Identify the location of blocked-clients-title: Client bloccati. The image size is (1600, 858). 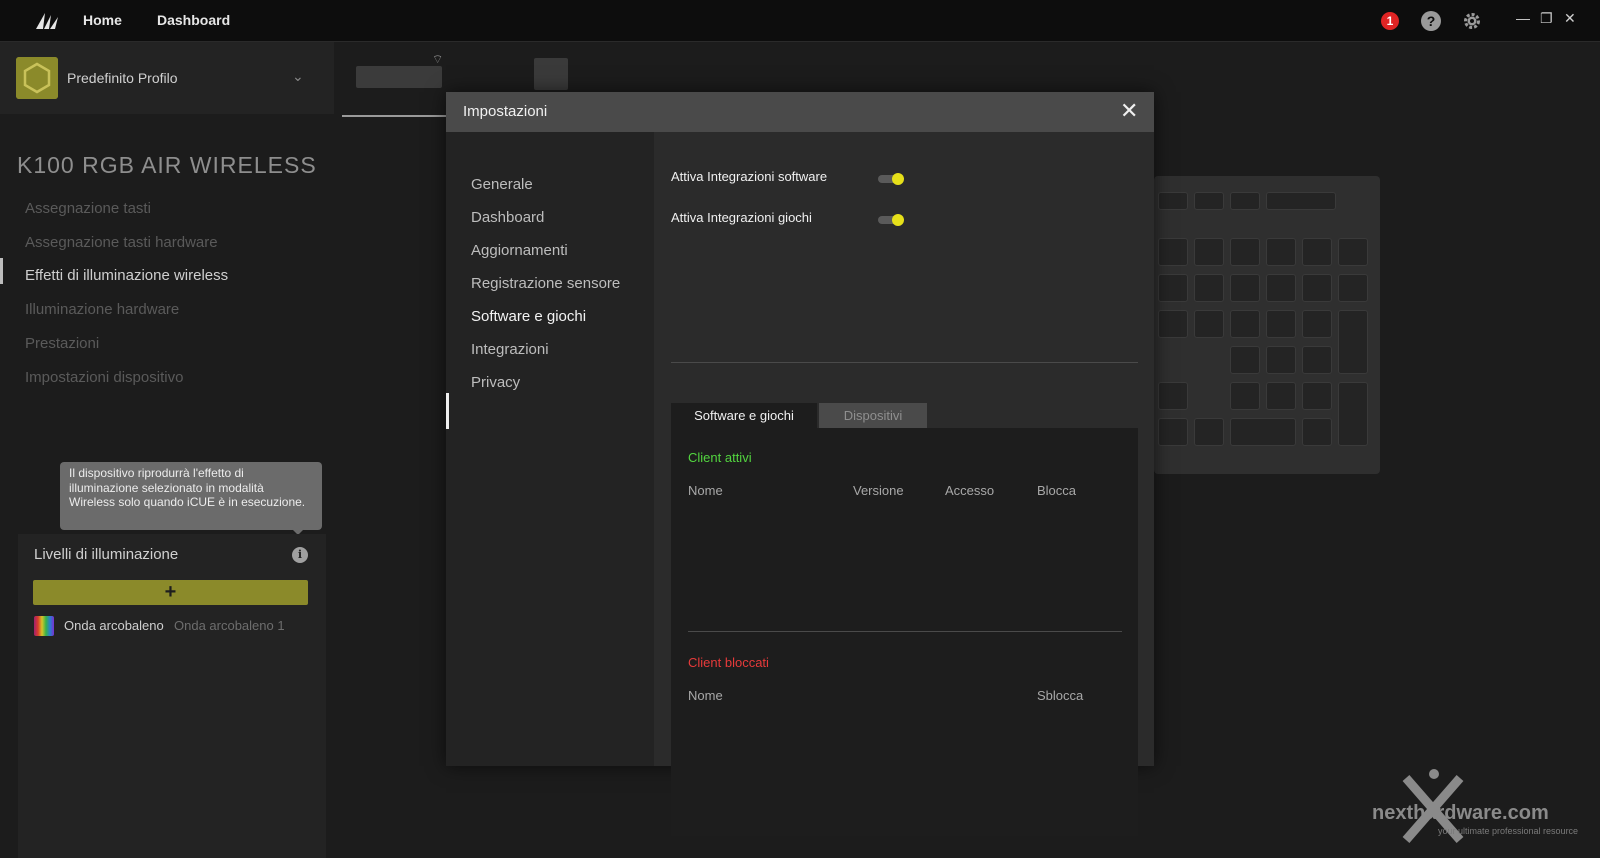
(728, 662).